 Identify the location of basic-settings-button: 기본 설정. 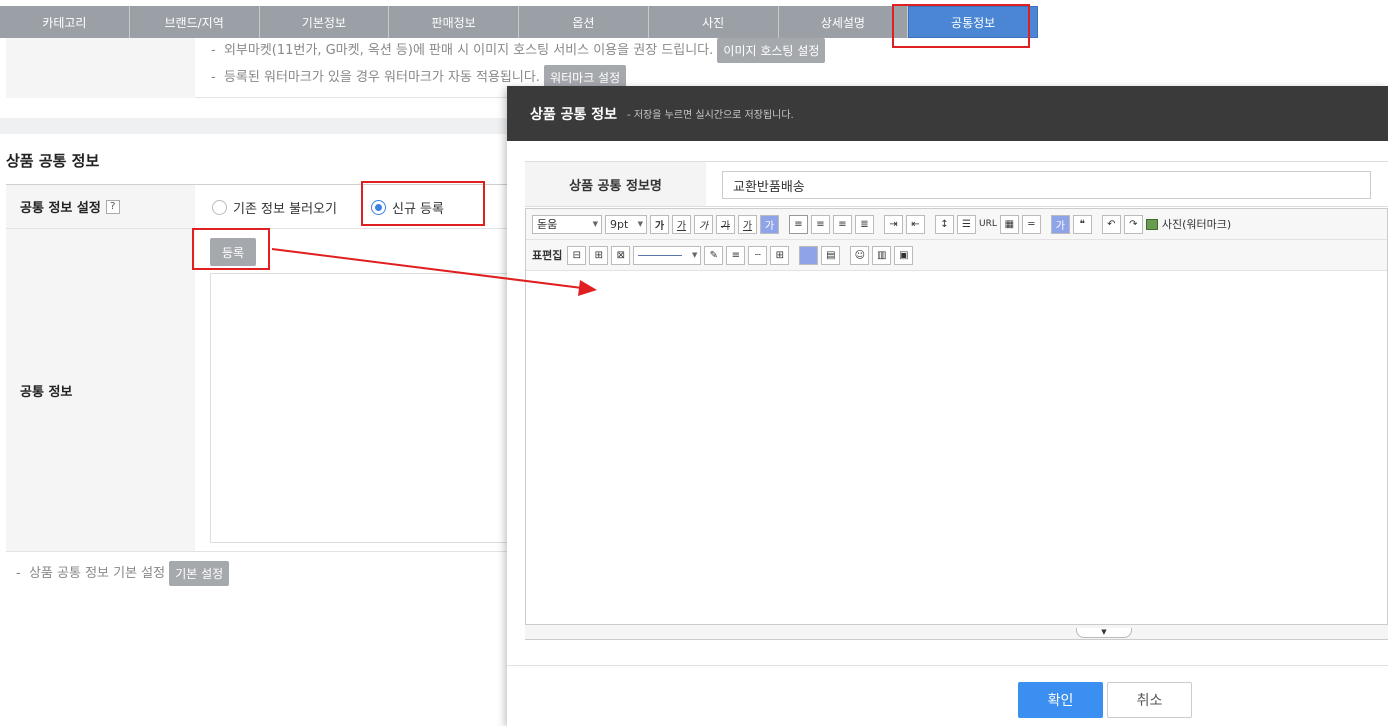
(199, 573).